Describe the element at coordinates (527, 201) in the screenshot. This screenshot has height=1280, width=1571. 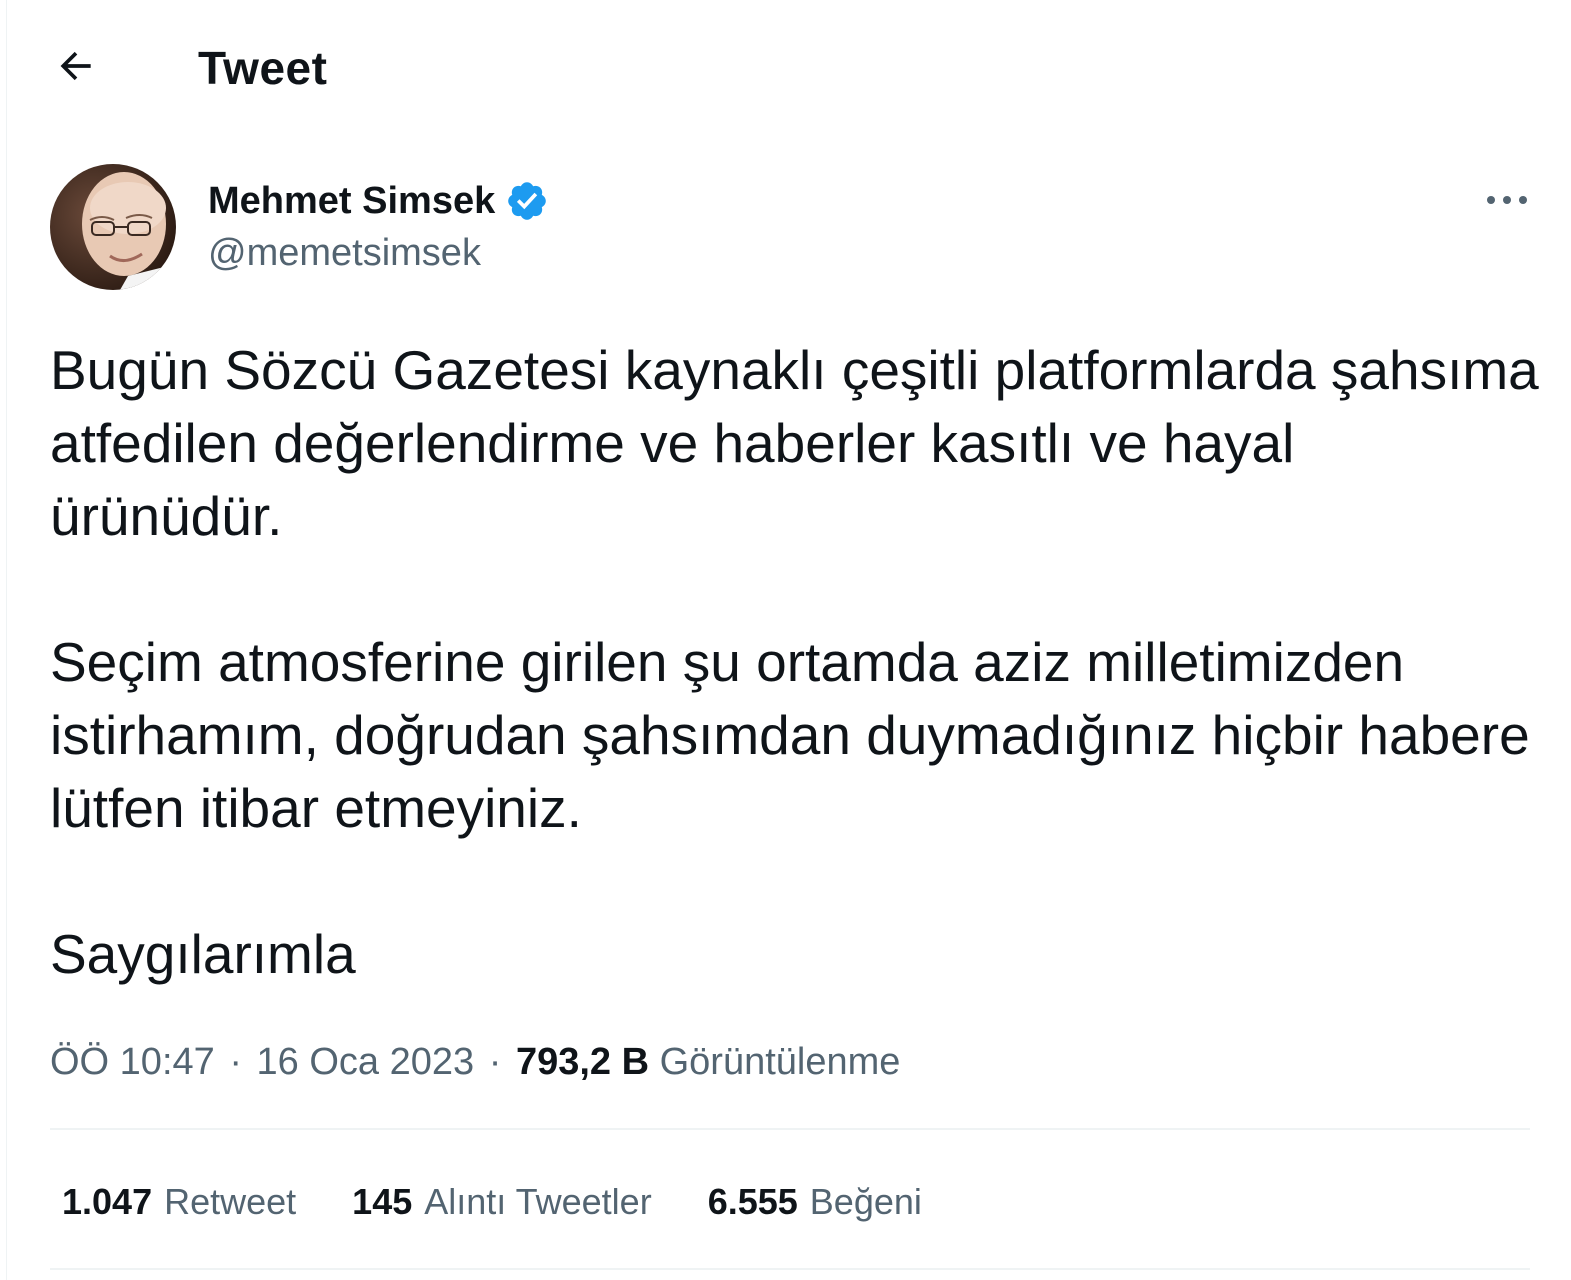
I see `verified-badge-icon` at that location.